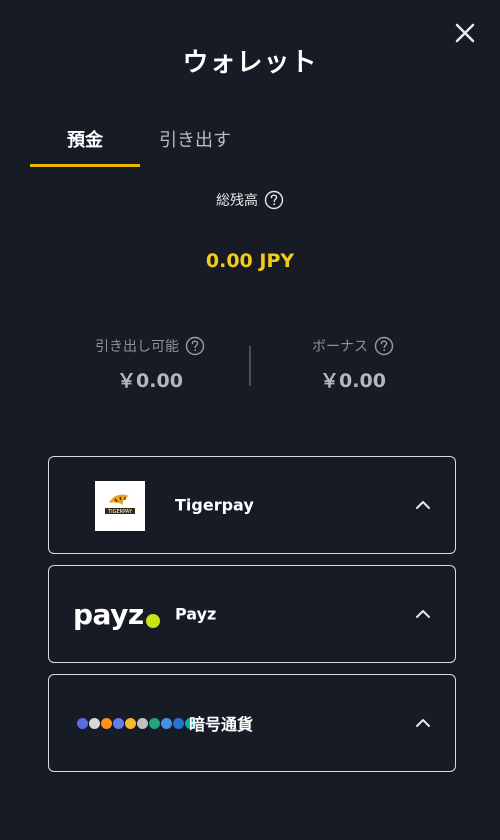  I want to click on withdrawable-label: 引き出し可能, so click(137, 347).